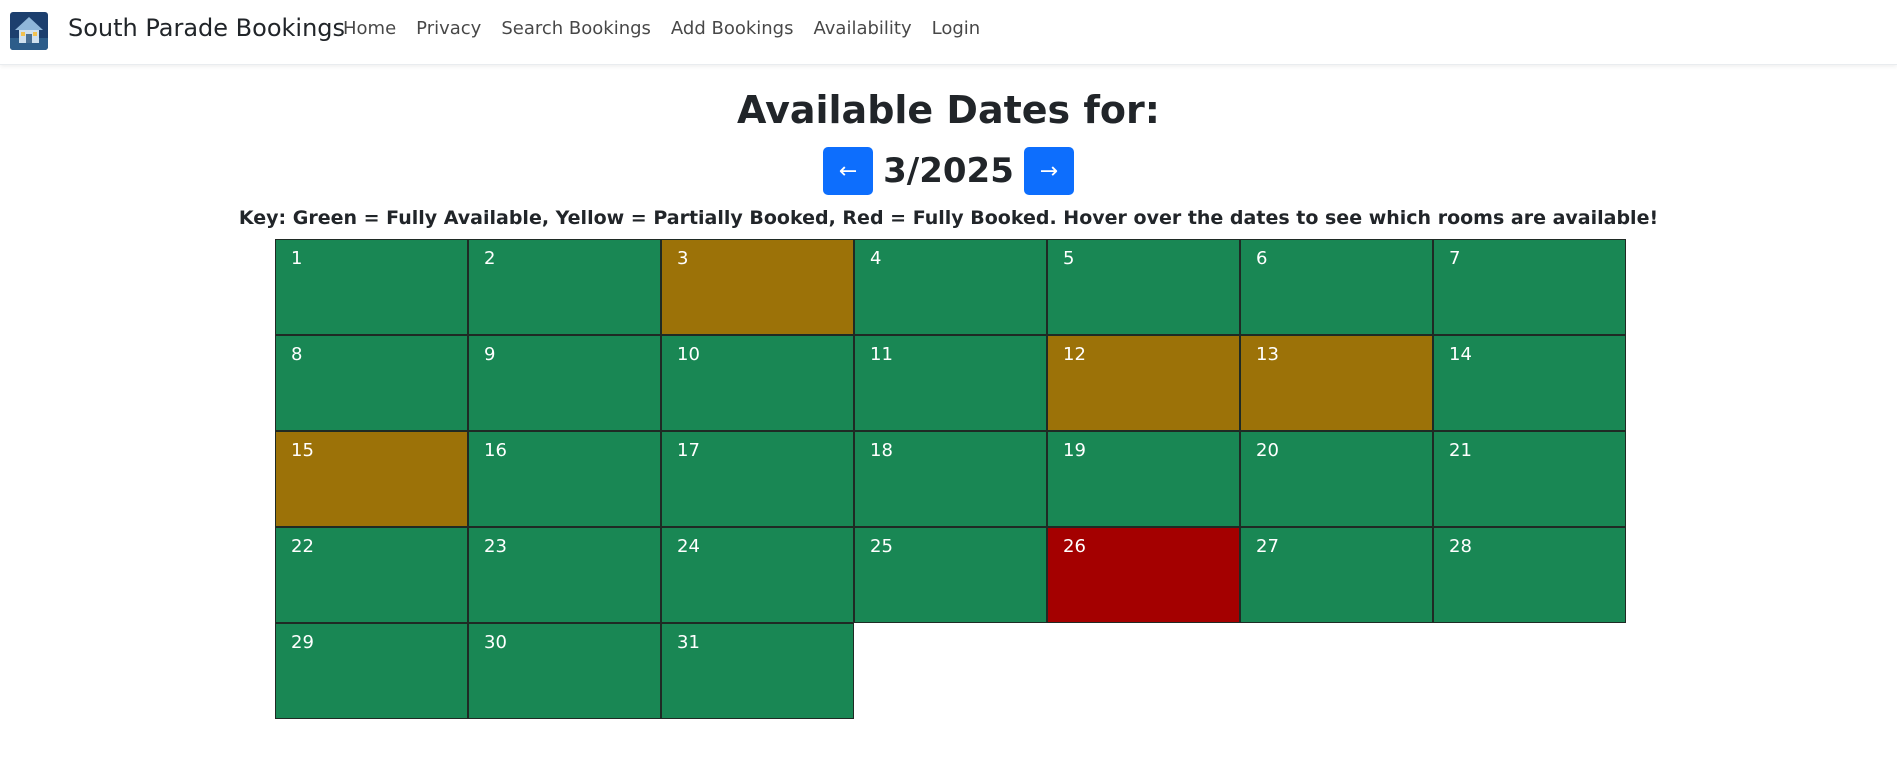  Describe the element at coordinates (1143, 479) in the screenshot. I see `calendar-day-19: 19` at that location.